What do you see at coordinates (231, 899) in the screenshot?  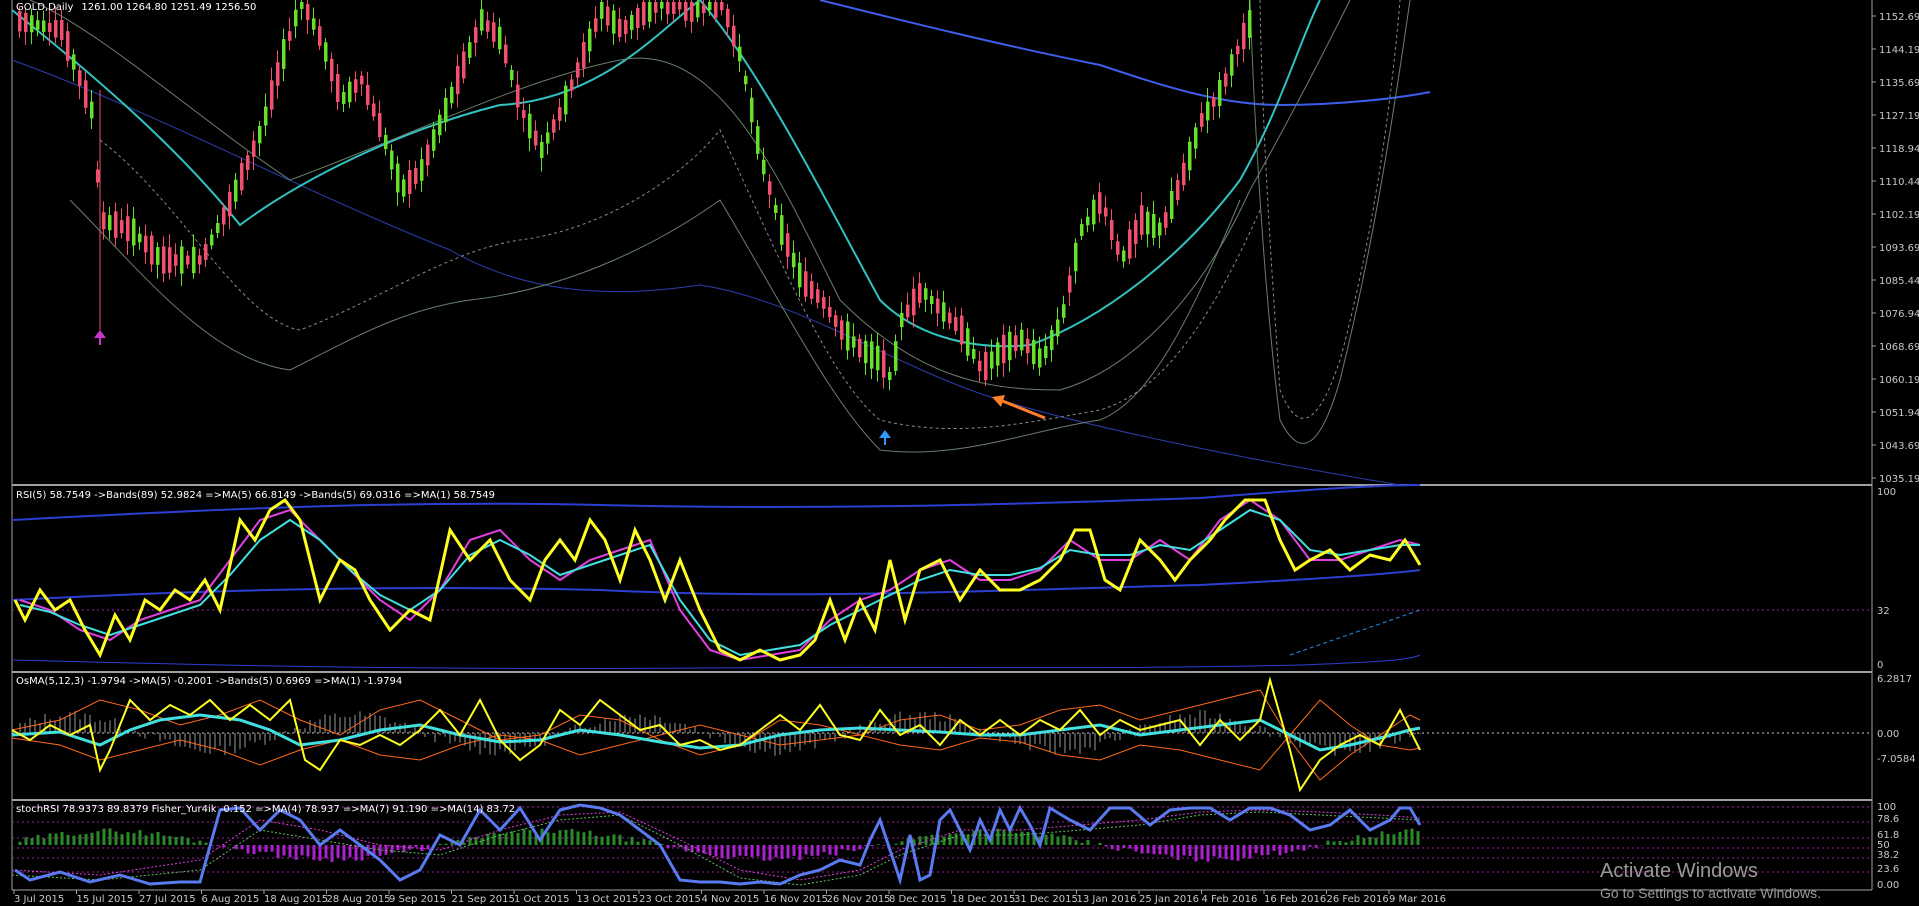 I see `date-tick: 6 Aug 2015` at bounding box center [231, 899].